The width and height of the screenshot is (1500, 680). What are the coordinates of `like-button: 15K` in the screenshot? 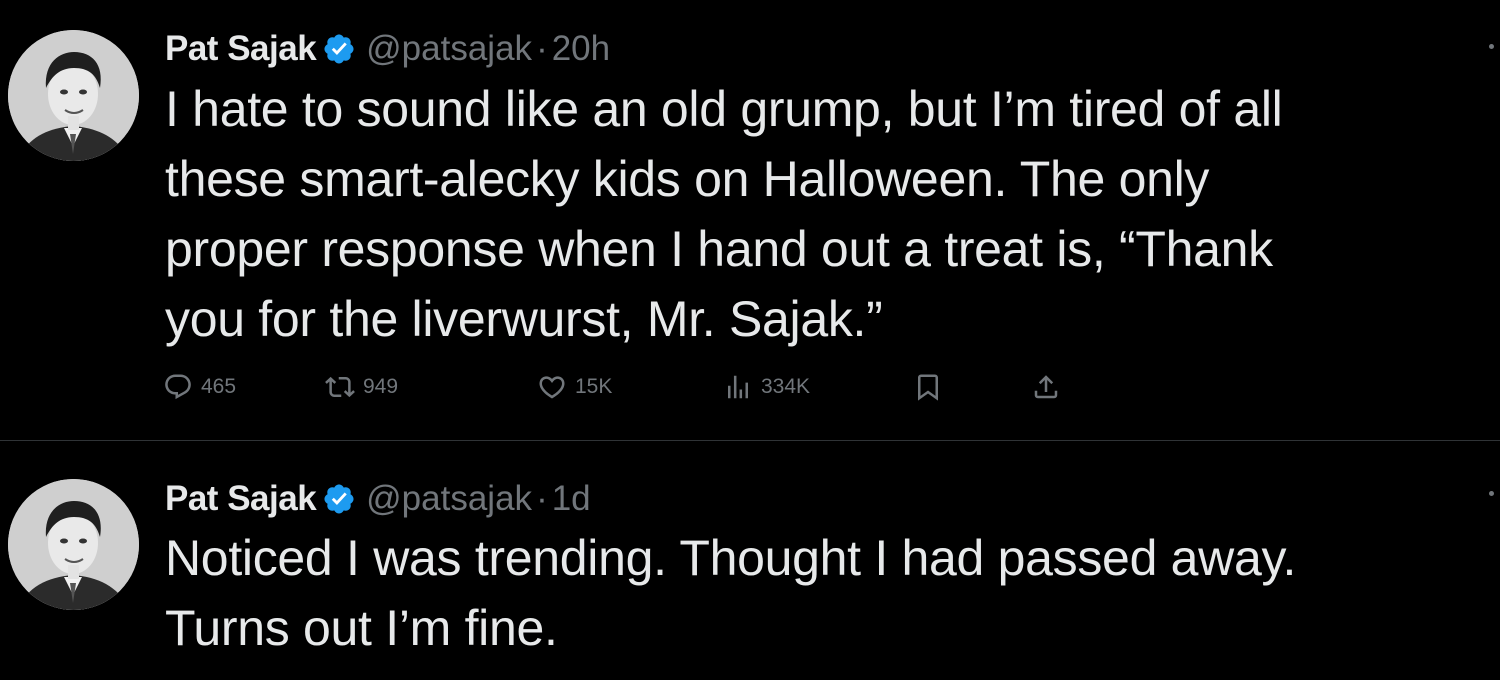 It's located at (574, 387).